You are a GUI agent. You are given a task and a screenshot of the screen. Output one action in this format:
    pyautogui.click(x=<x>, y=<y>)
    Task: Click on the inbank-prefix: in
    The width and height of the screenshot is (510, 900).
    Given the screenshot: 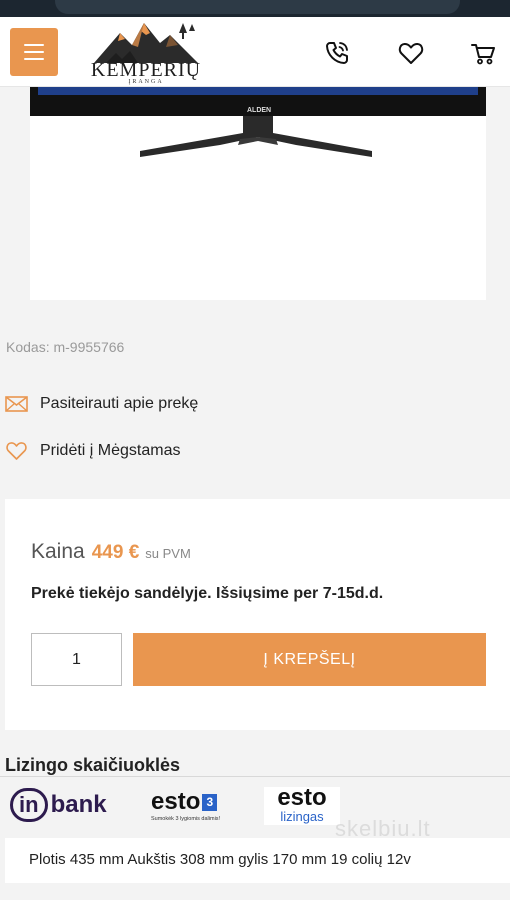 What is the action you would take?
    pyautogui.click(x=29, y=805)
    